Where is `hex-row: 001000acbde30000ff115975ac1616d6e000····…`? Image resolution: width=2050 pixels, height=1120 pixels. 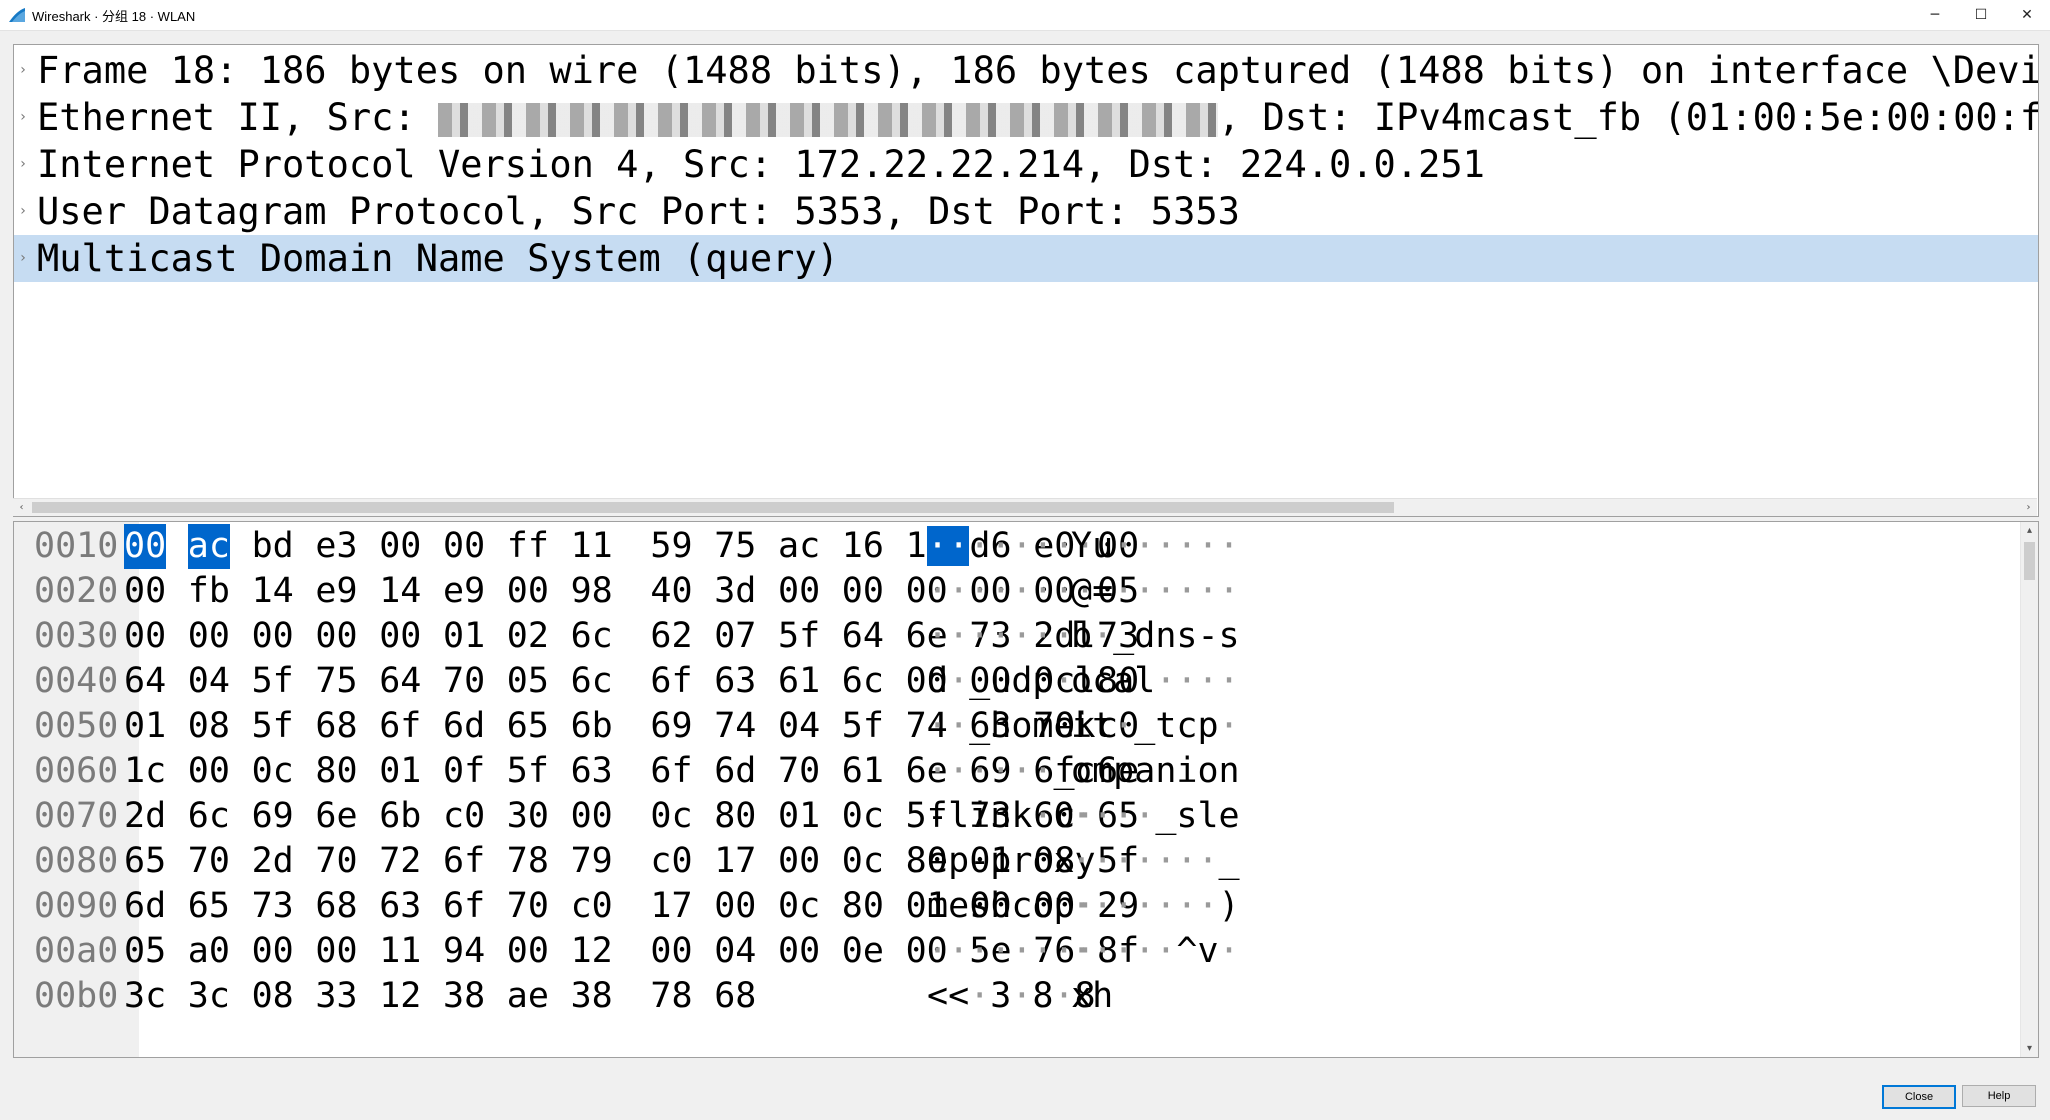 hex-row: 001000acbde30000ff115975ac1616d6e000····… is located at coordinates (1011, 546).